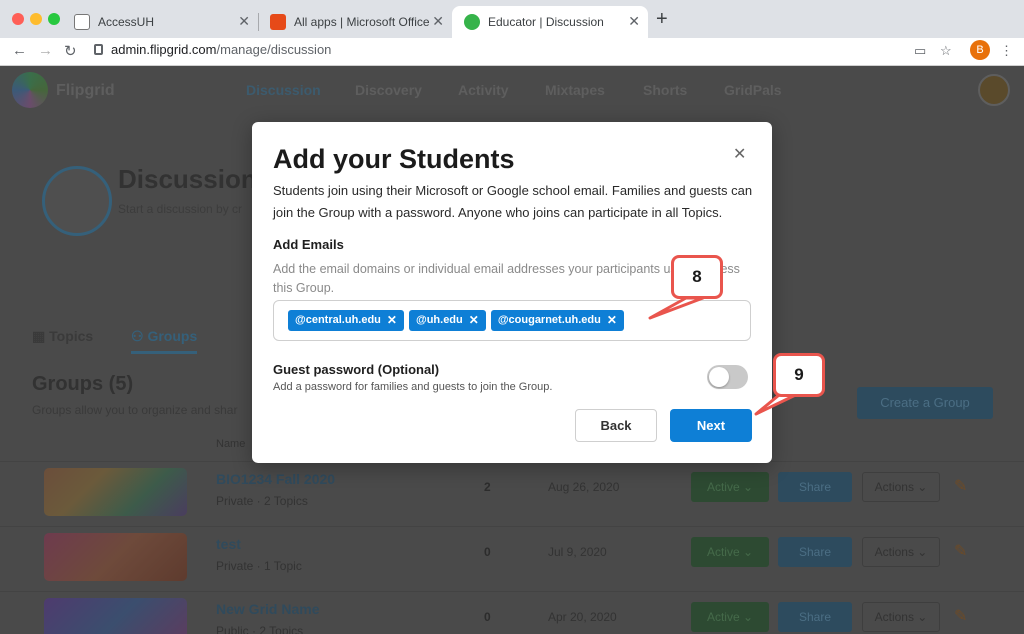  What do you see at coordinates (283, 90) in the screenshot?
I see `nav-discussion: Discussion` at bounding box center [283, 90].